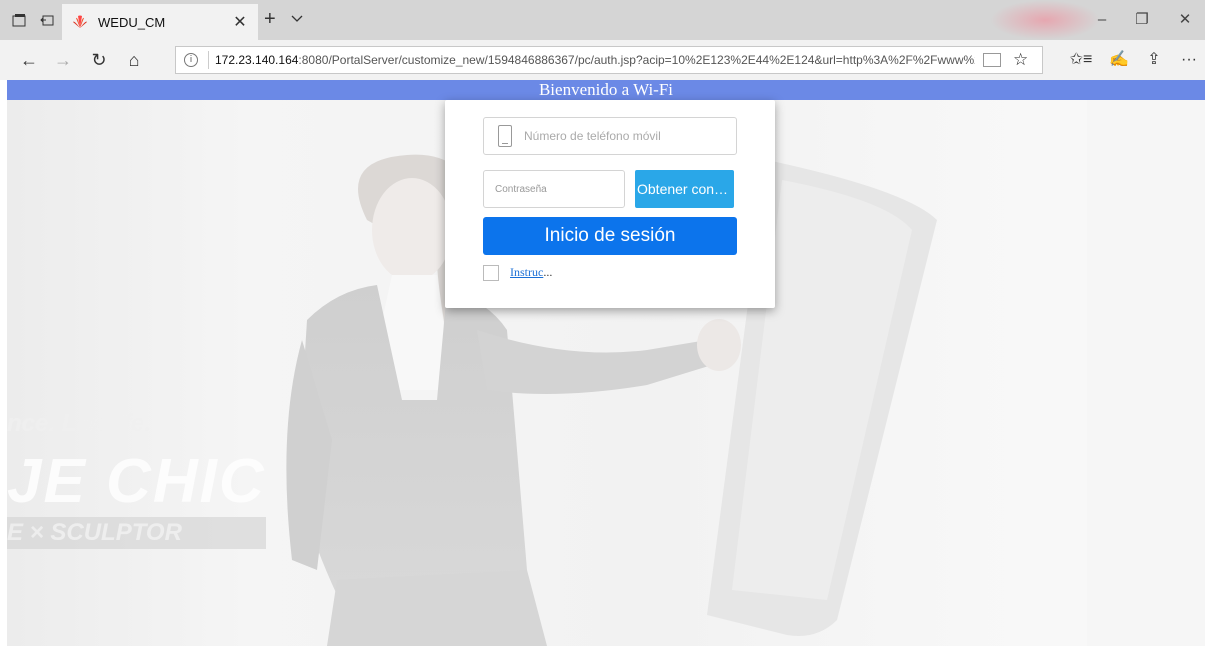 The width and height of the screenshot is (1205, 646). Describe the element at coordinates (270, 19) in the screenshot. I see `new-tab-button: +` at that location.